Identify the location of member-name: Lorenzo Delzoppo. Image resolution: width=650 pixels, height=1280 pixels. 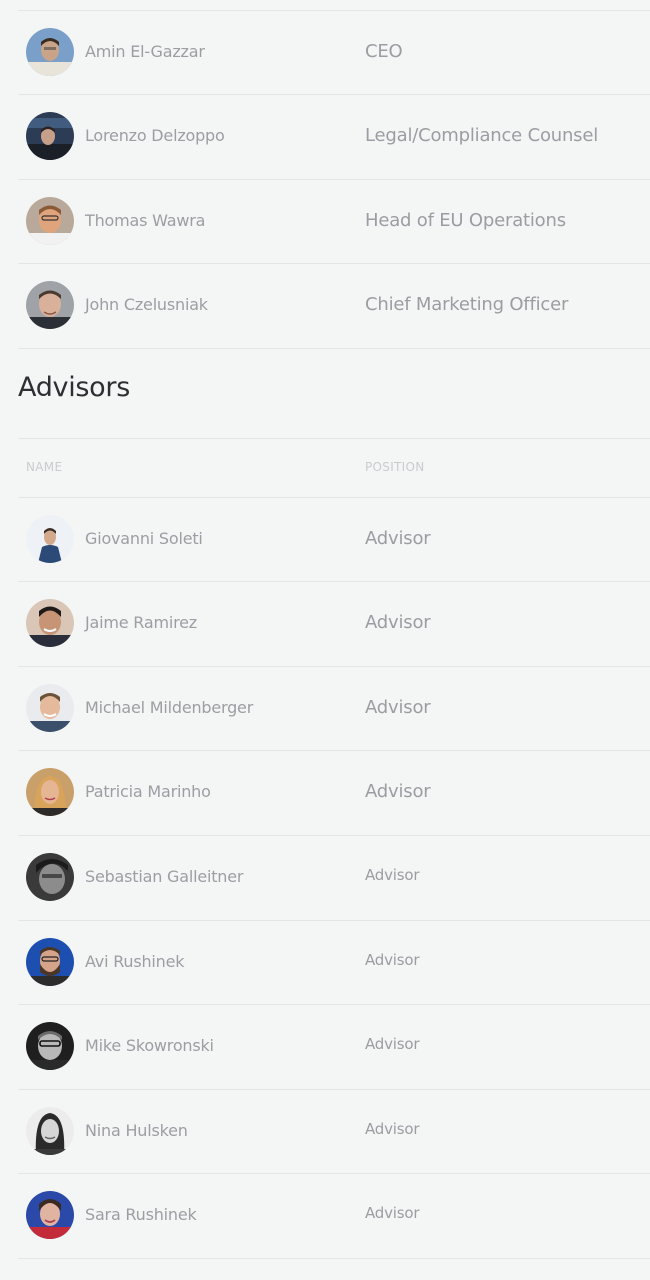
(155, 135).